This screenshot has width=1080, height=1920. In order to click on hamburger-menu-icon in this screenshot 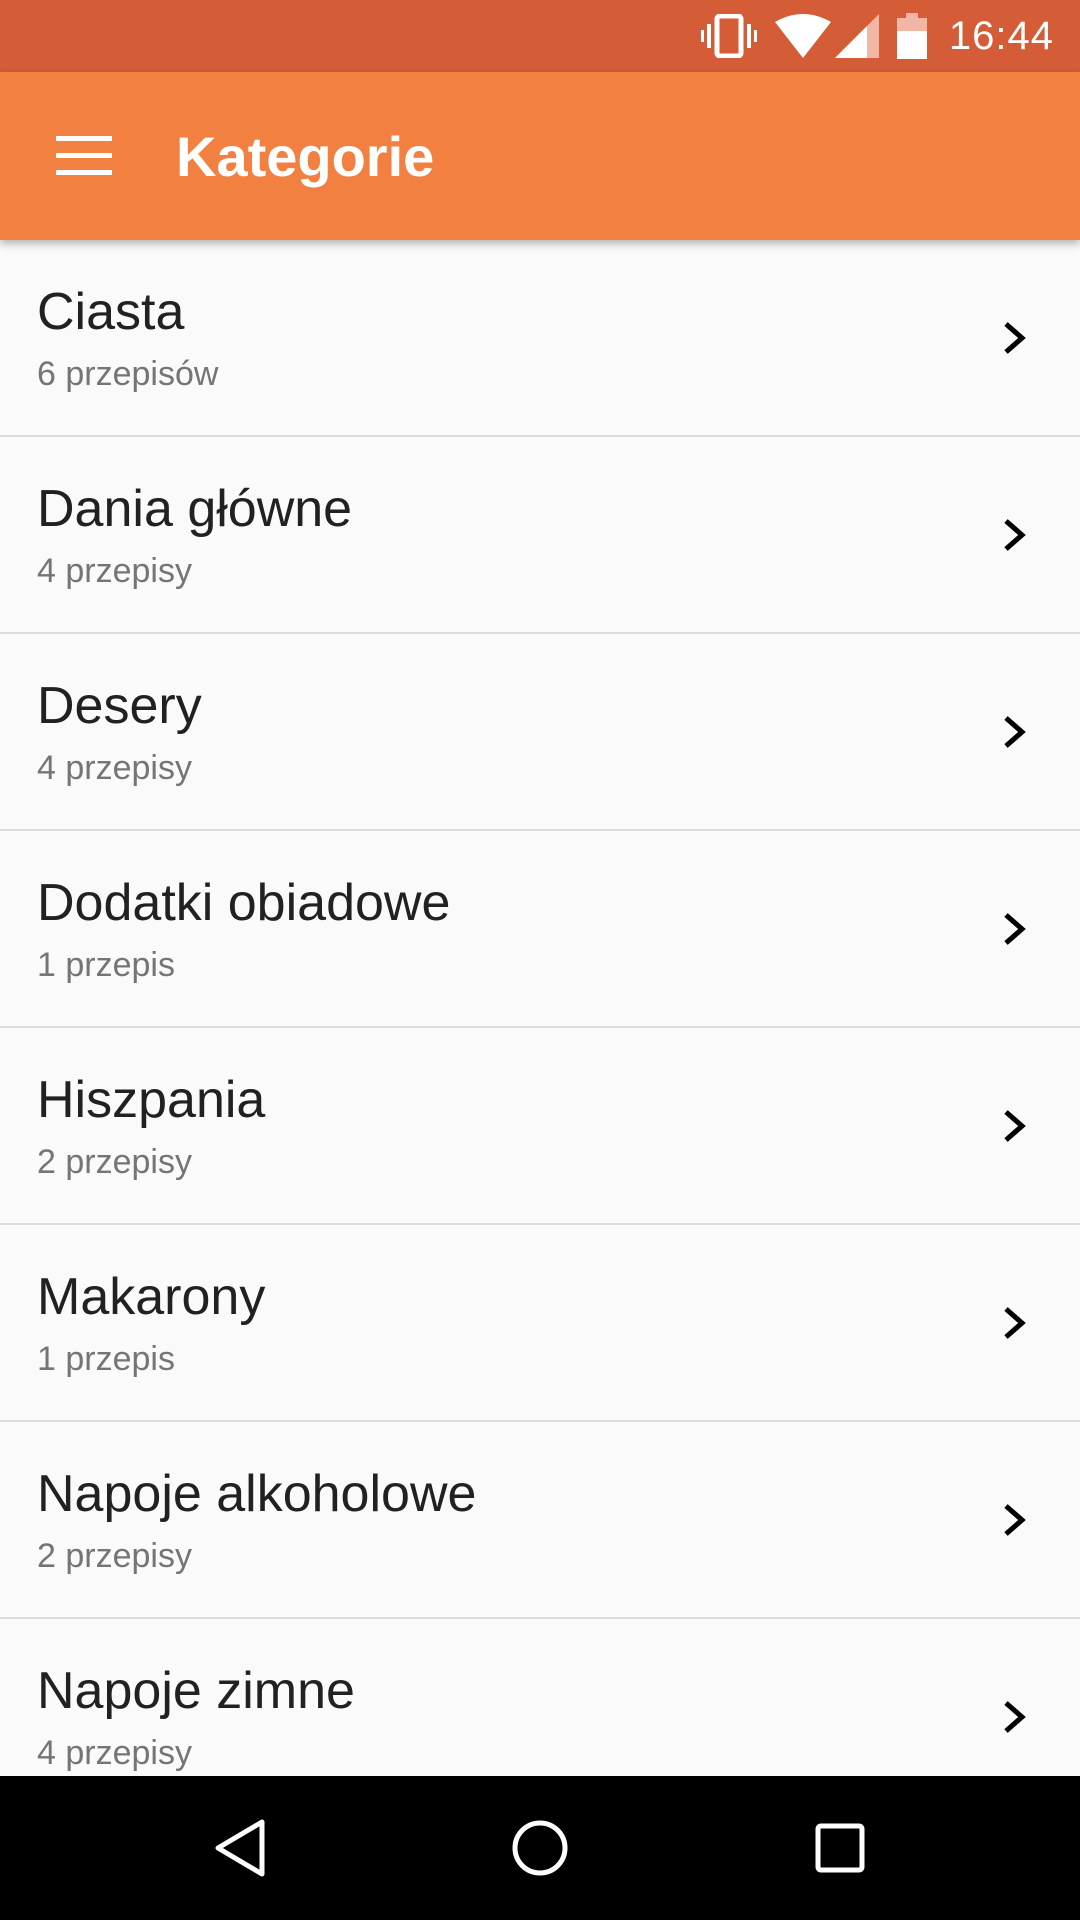, I will do `click(84, 156)`.